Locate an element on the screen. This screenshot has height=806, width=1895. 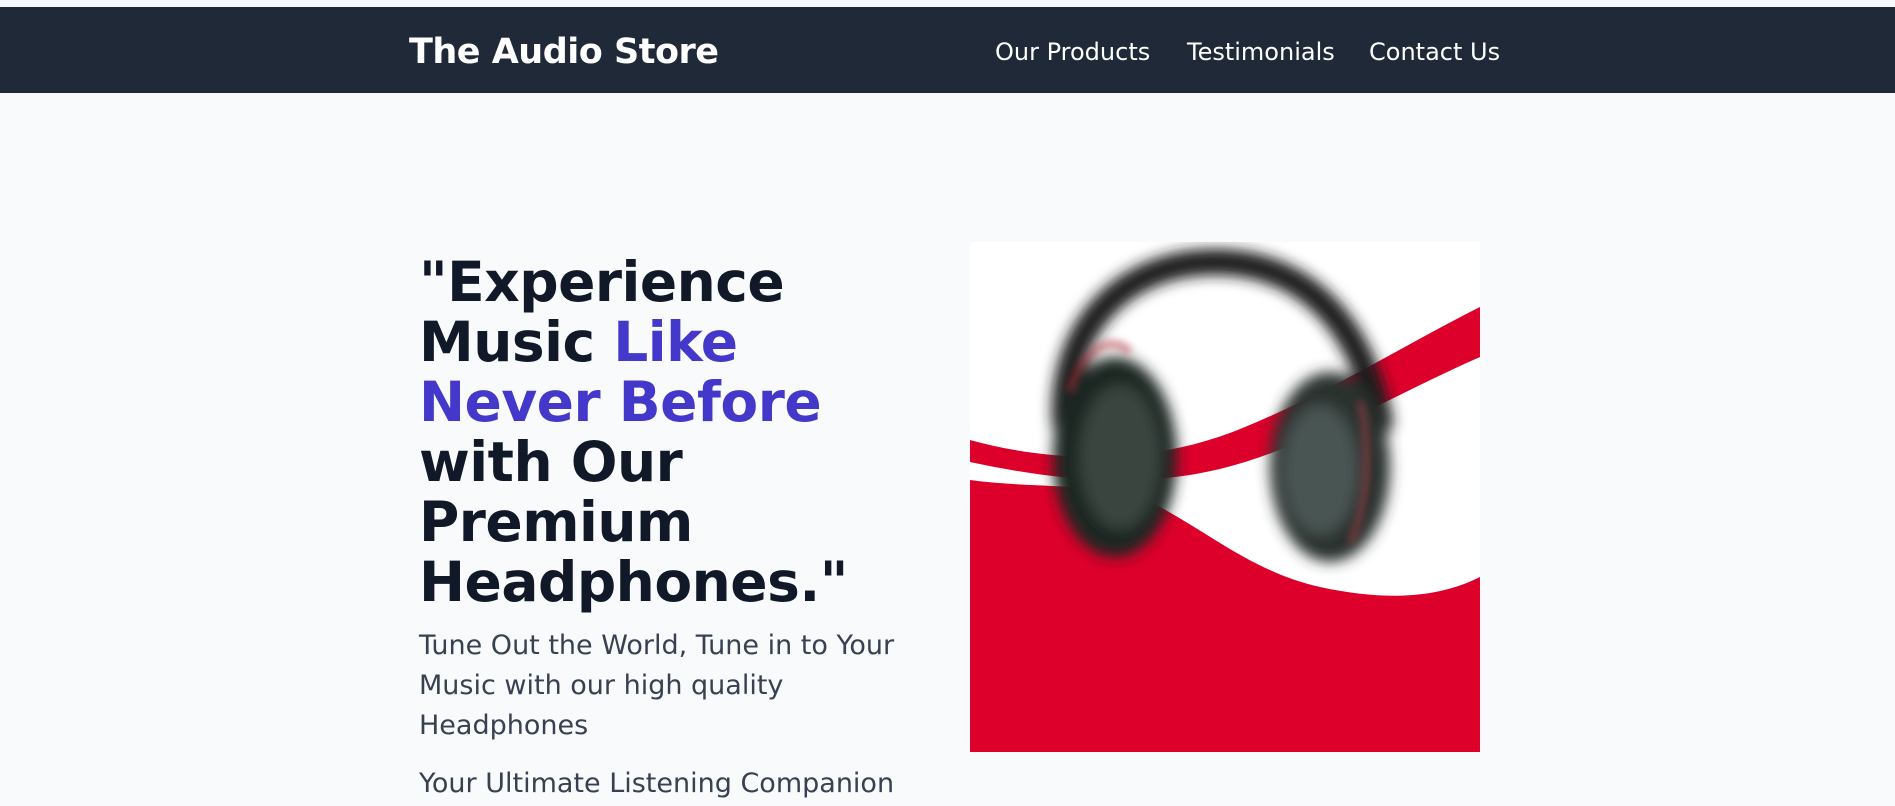
nav-contact-us: Contact Us is located at coordinates (1434, 52).